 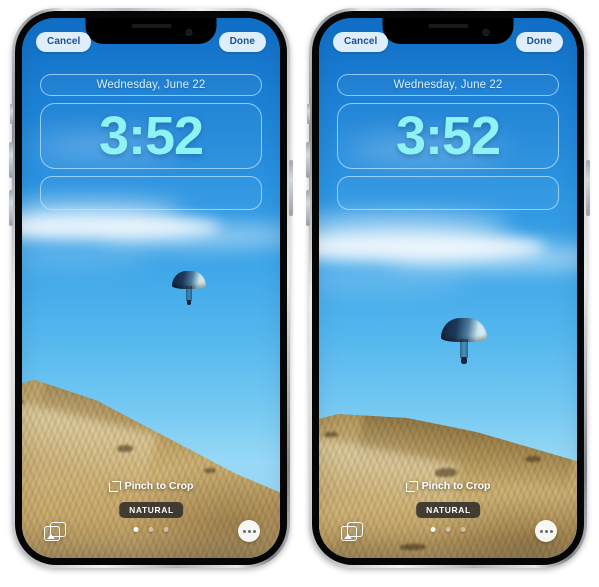 What do you see at coordinates (448, 533) in the screenshot?
I see `editor-bottom-bar-right` at bounding box center [448, 533].